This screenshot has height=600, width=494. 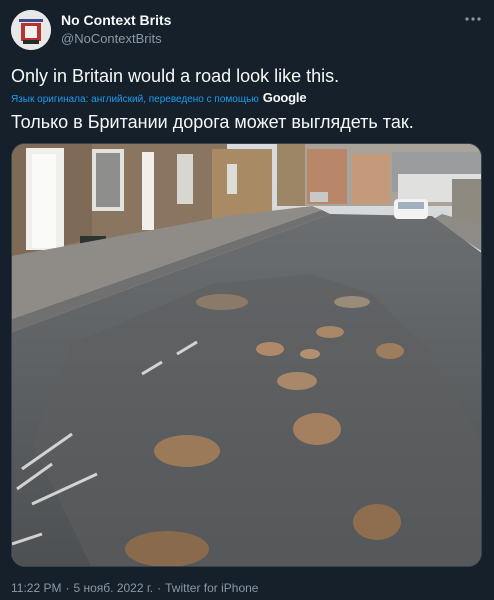 I want to click on author-display-name: No Context Brits, so click(x=116, y=20).